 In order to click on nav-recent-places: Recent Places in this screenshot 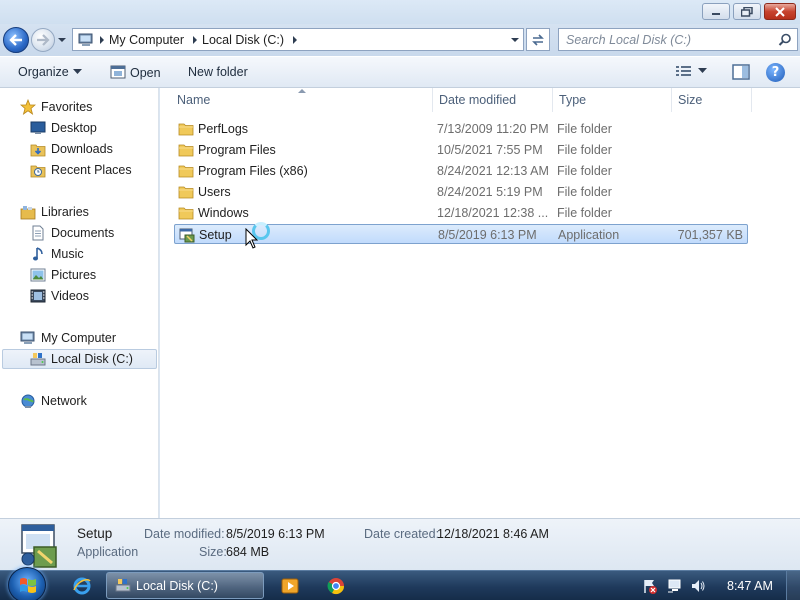, I will do `click(81, 170)`.